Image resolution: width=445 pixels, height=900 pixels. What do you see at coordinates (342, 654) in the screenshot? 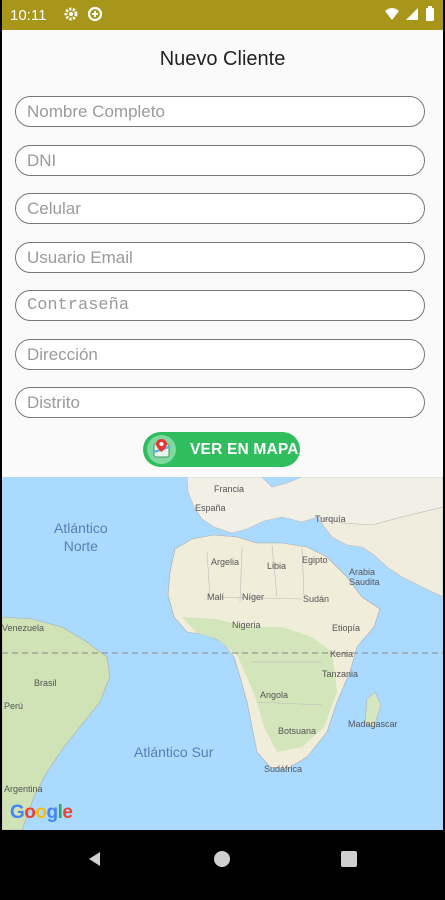
I see `map-label-kenia: Kenia` at bounding box center [342, 654].